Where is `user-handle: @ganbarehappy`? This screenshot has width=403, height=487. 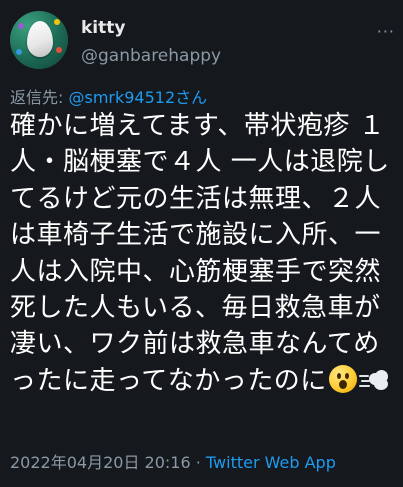 user-handle: @ganbarehappy is located at coordinates (151, 56).